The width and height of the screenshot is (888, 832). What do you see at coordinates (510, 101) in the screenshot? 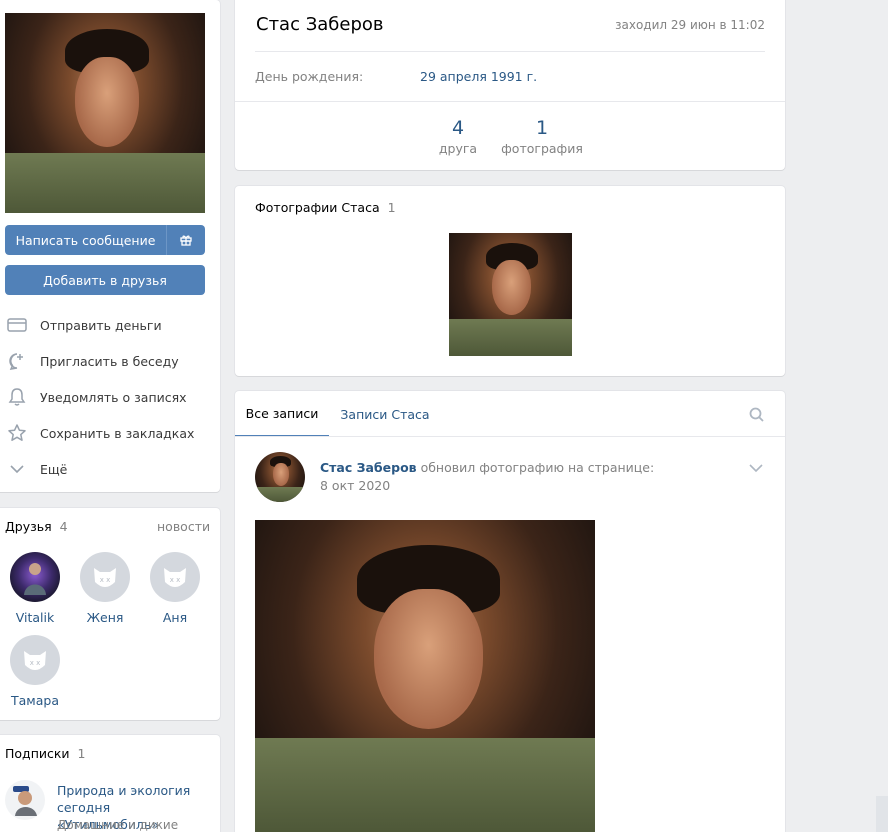
I see `counters-divider` at bounding box center [510, 101].